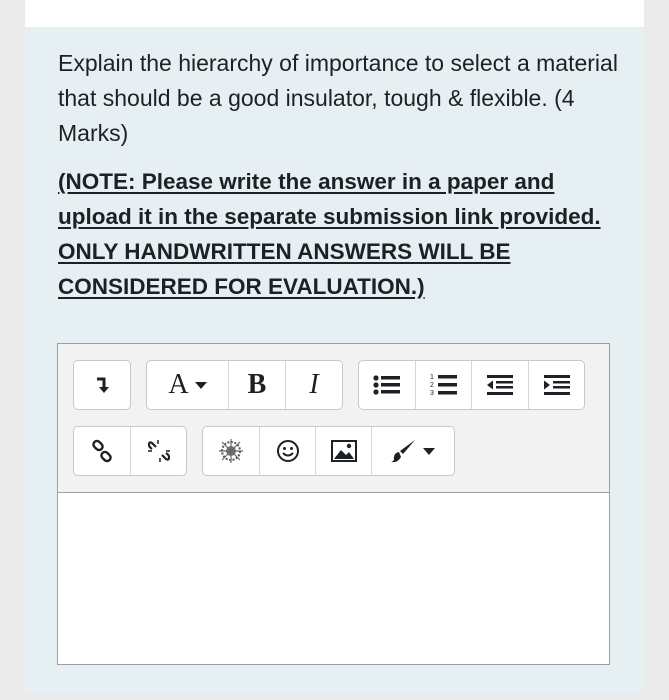 This screenshot has width=669, height=700. I want to click on collapse-icon, so click(103, 385).